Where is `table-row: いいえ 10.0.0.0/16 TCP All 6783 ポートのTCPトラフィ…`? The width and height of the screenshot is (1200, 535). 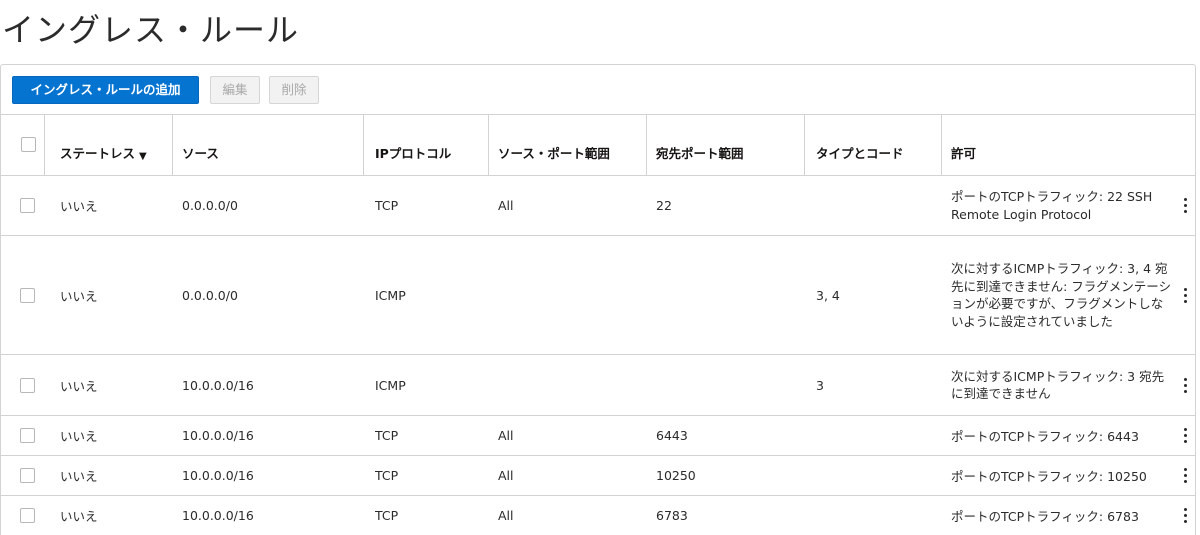 table-row: いいえ 10.0.0.0/16 TCP All 6783 ポートのTCPトラフィ… is located at coordinates (598, 515).